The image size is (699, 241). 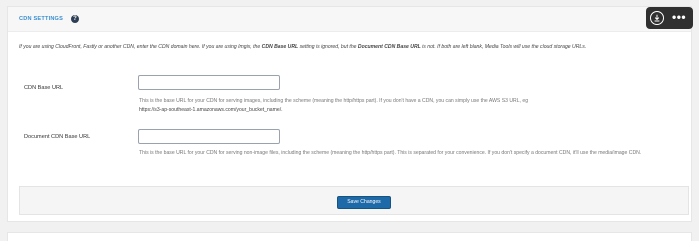 What do you see at coordinates (657, 18) in the screenshot?
I see `download-icon` at bounding box center [657, 18].